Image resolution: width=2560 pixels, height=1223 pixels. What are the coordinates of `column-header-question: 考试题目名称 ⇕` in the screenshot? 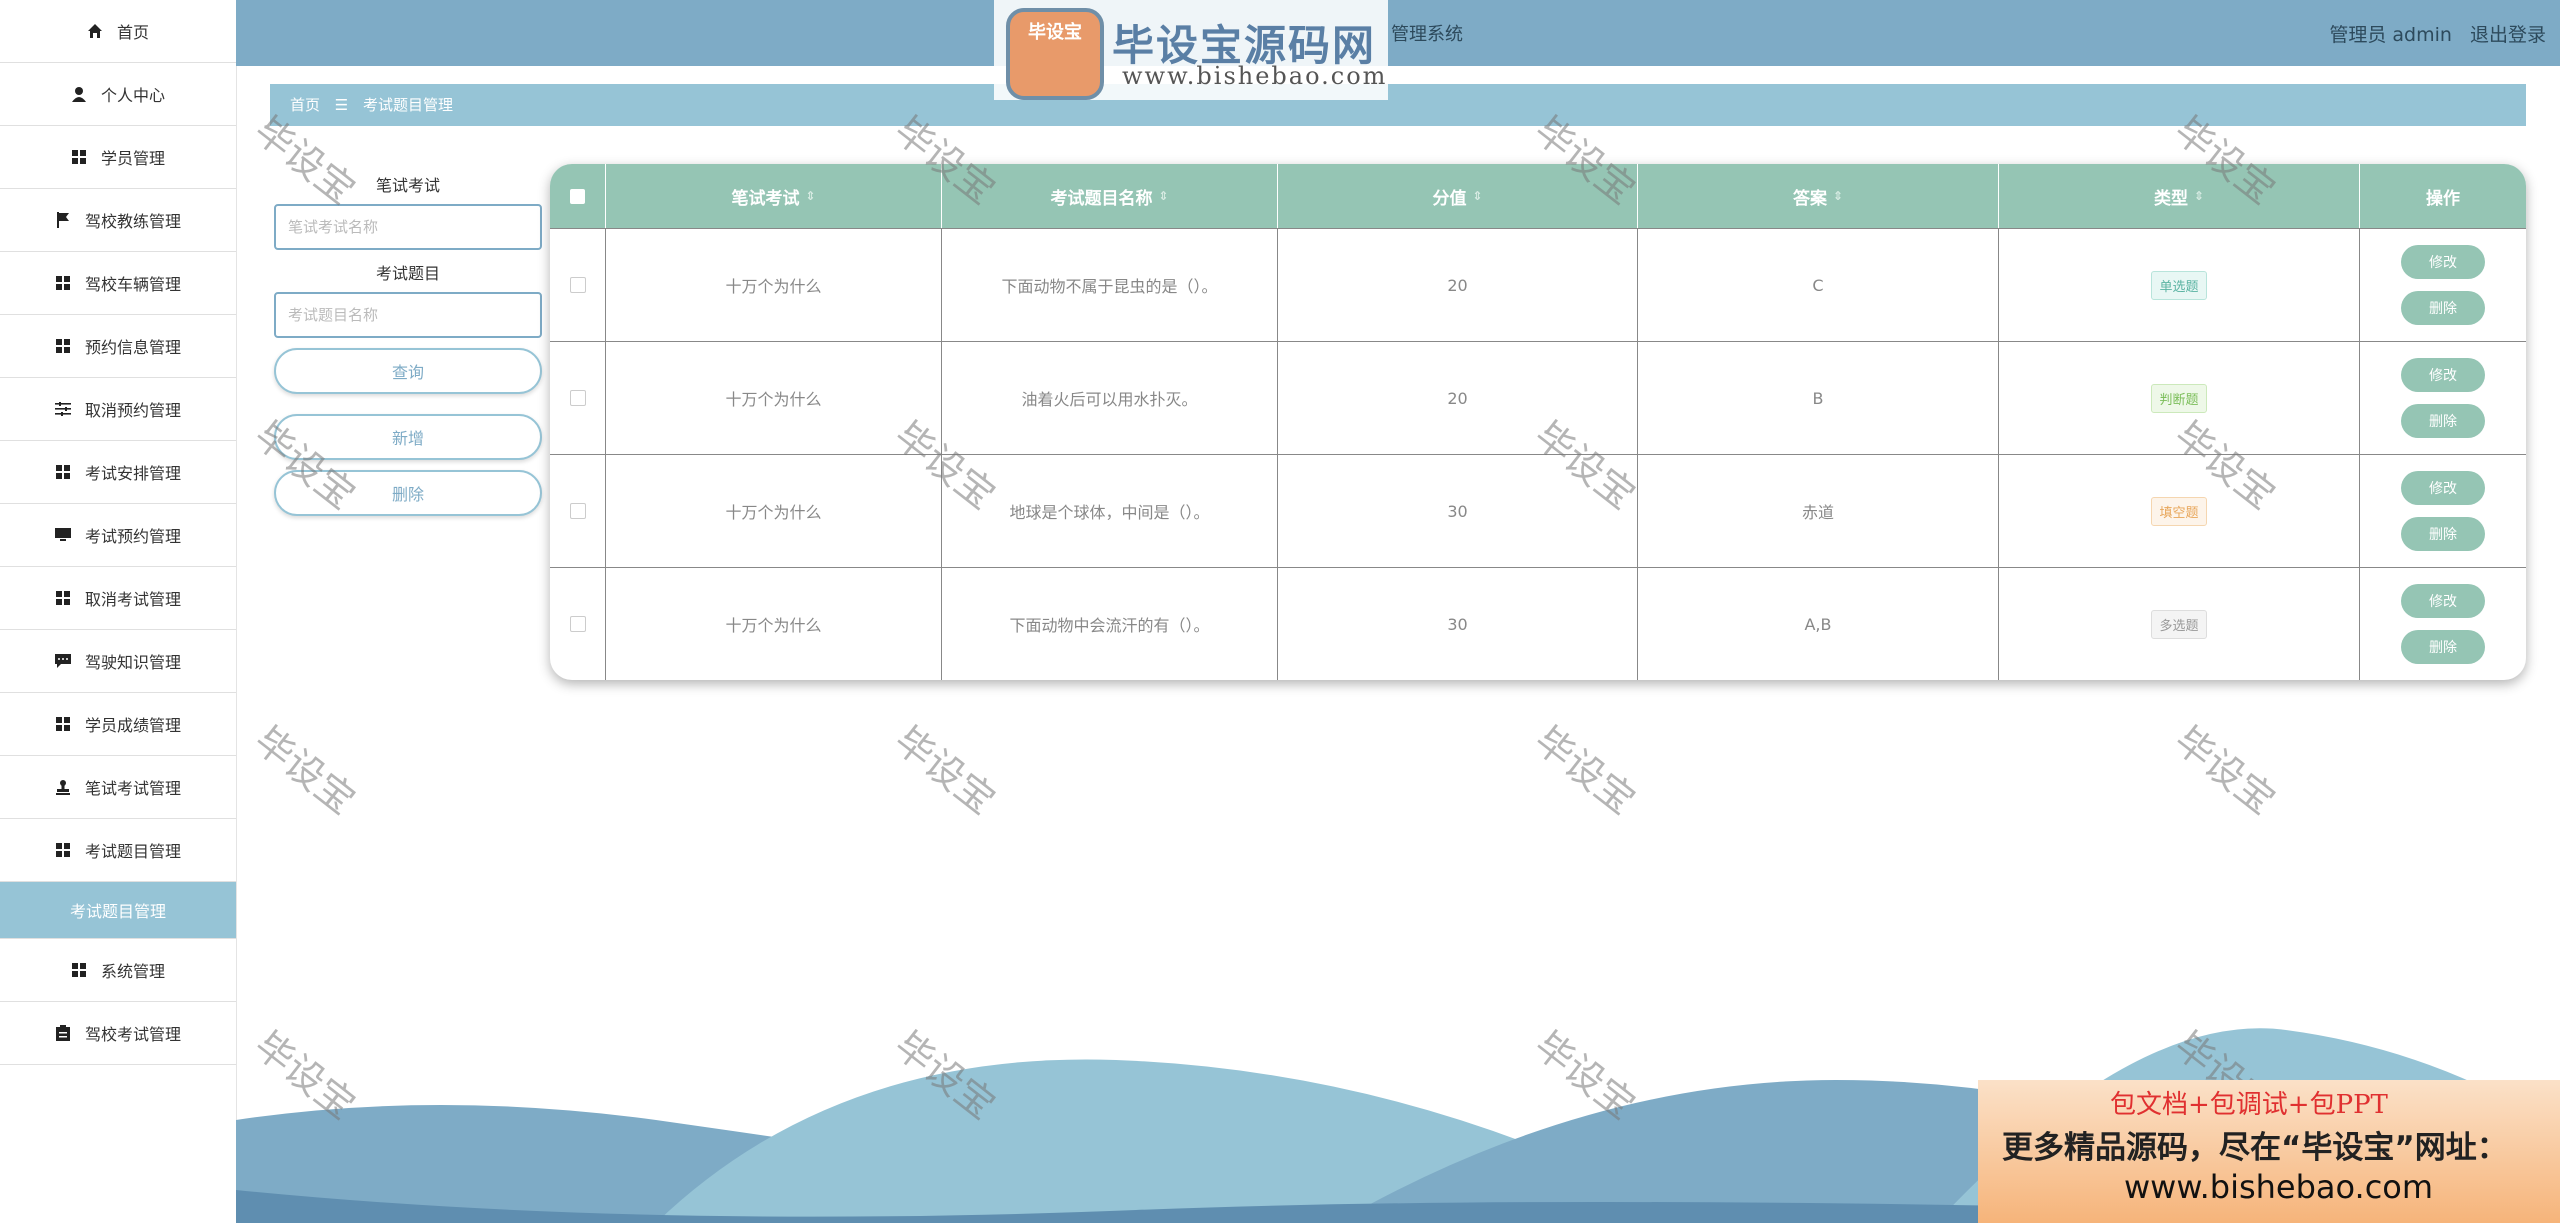 It's located at (1110, 196).